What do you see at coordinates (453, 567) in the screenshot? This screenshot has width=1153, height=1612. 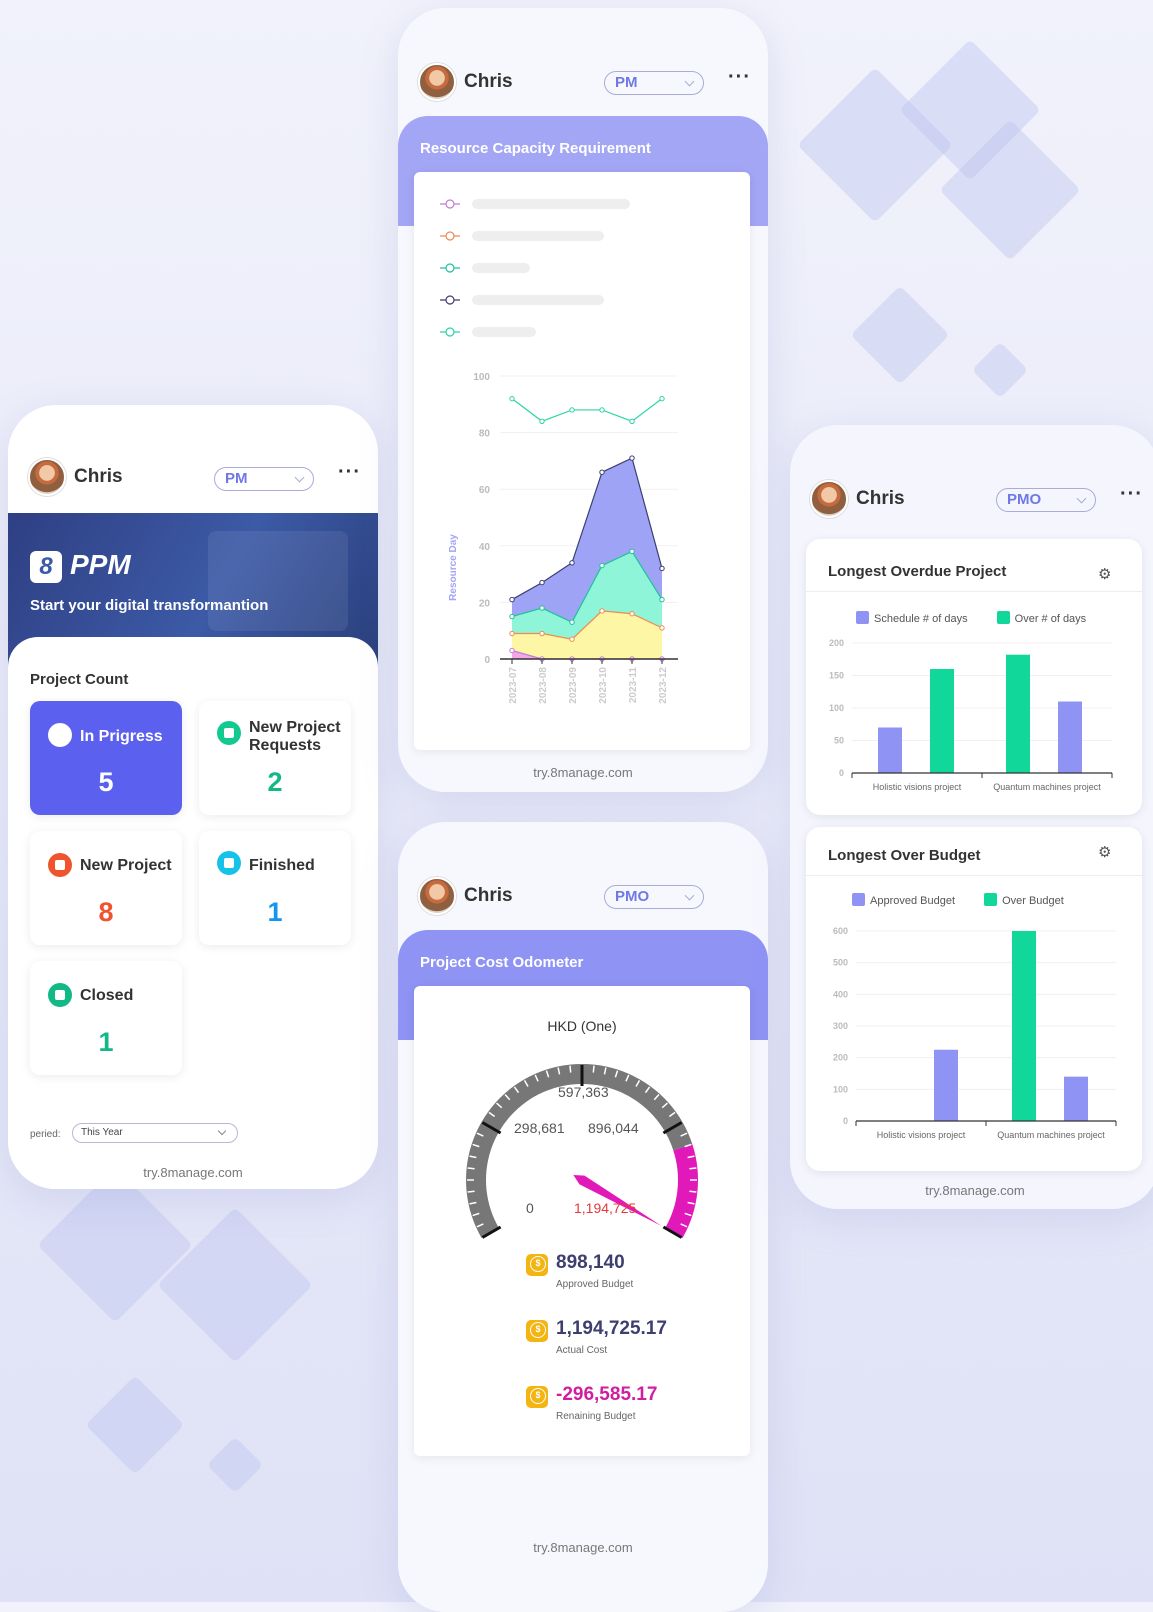 I see `y-axis-label: Resource Day` at bounding box center [453, 567].